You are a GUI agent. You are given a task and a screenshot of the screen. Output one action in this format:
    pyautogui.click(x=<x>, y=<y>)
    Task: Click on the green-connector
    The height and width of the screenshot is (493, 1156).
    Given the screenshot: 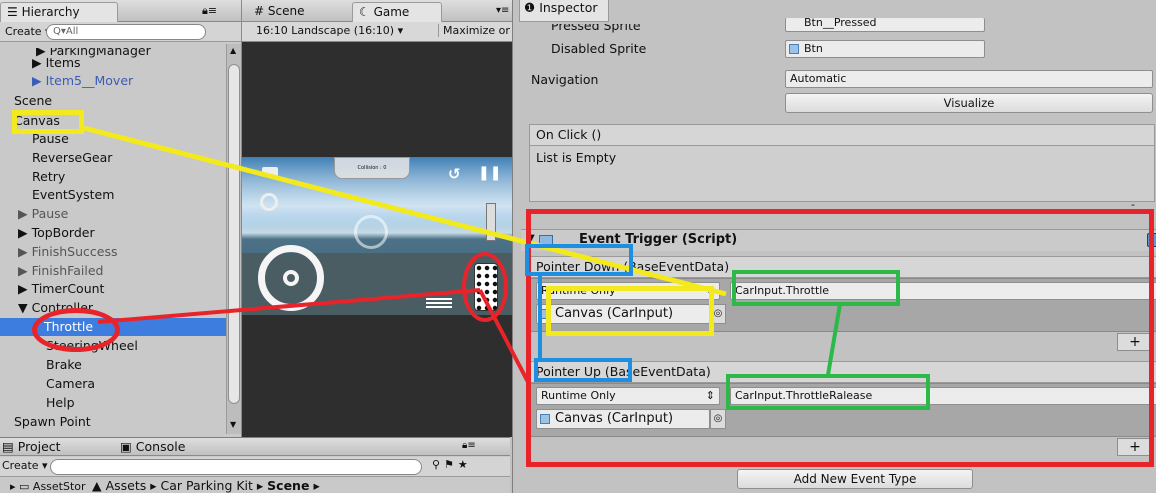 What is the action you would take?
    pyautogui.click(x=834, y=339)
    